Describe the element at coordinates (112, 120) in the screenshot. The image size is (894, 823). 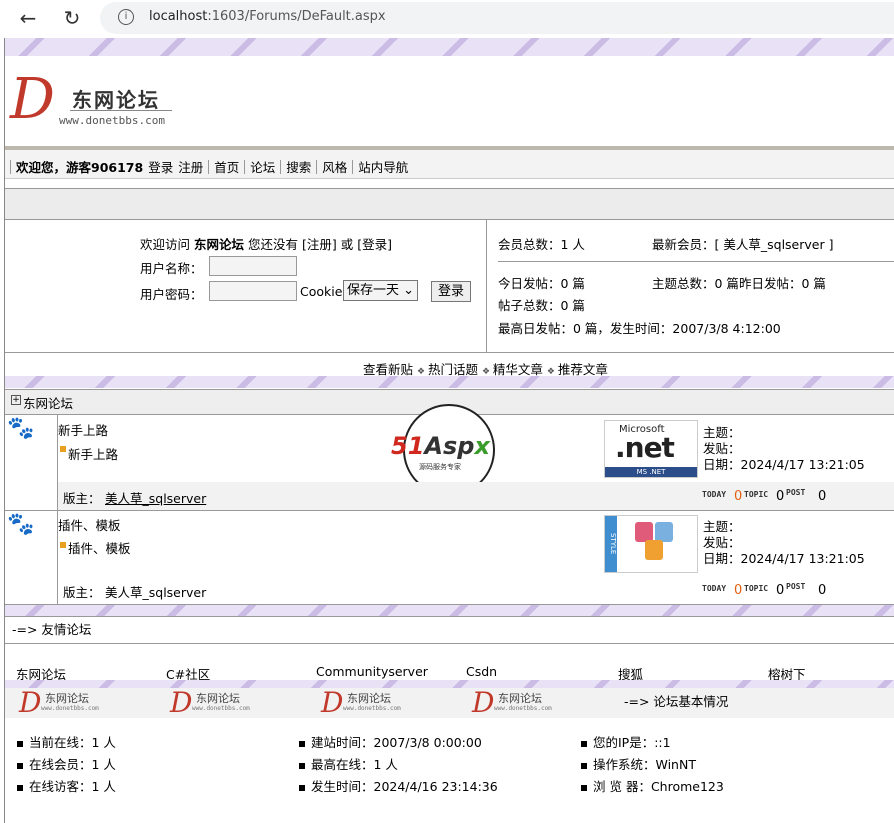
I see `site-url: www.donetbbs.com` at that location.